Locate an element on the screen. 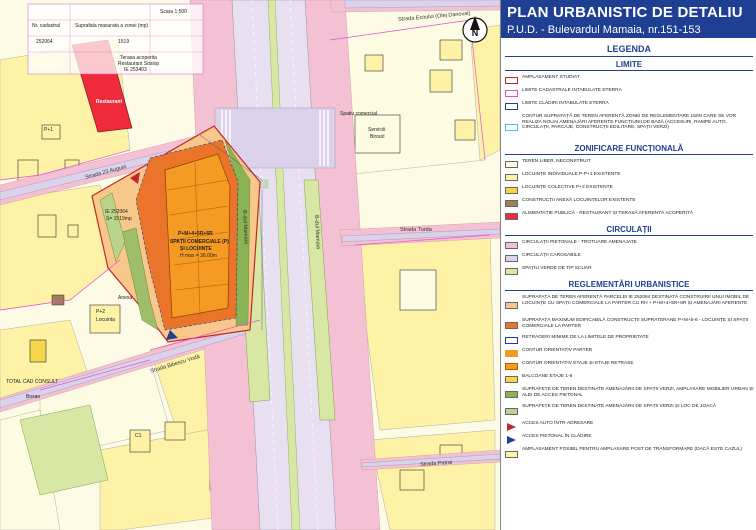 Image resolution: width=756 pixels, height=530 pixels. map-label: Nr. cadastral is located at coordinates (46, 26).